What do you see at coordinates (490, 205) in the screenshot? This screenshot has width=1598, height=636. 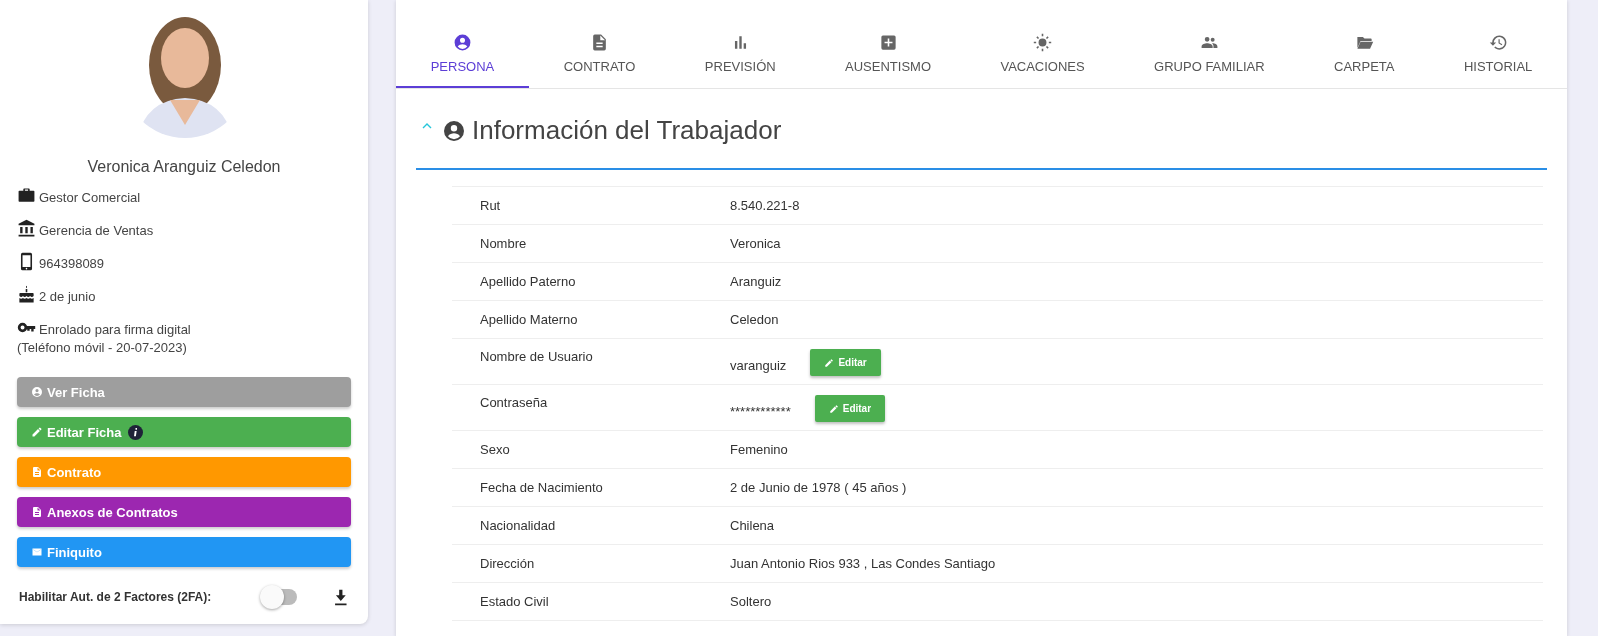 I see `field-label: Rut` at bounding box center [490, 205].